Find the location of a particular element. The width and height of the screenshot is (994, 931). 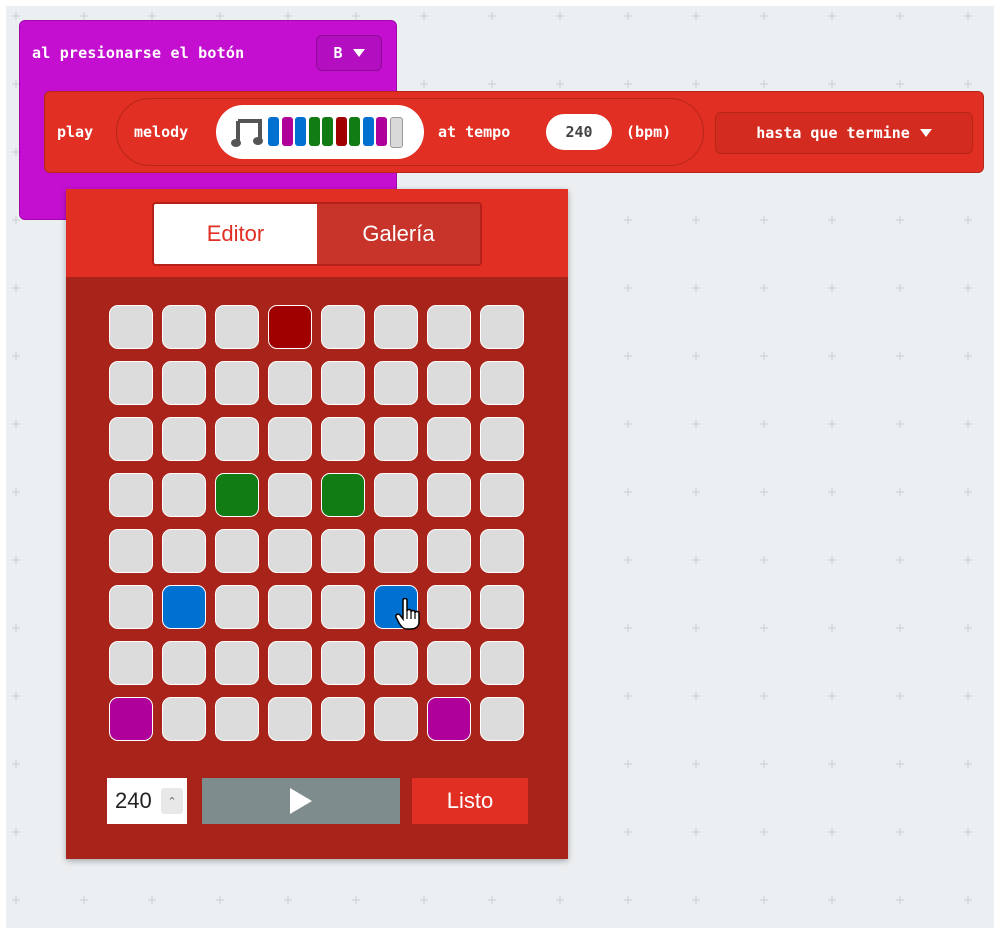

tempo-field-value: 240 is located at coordinates (579, 132).